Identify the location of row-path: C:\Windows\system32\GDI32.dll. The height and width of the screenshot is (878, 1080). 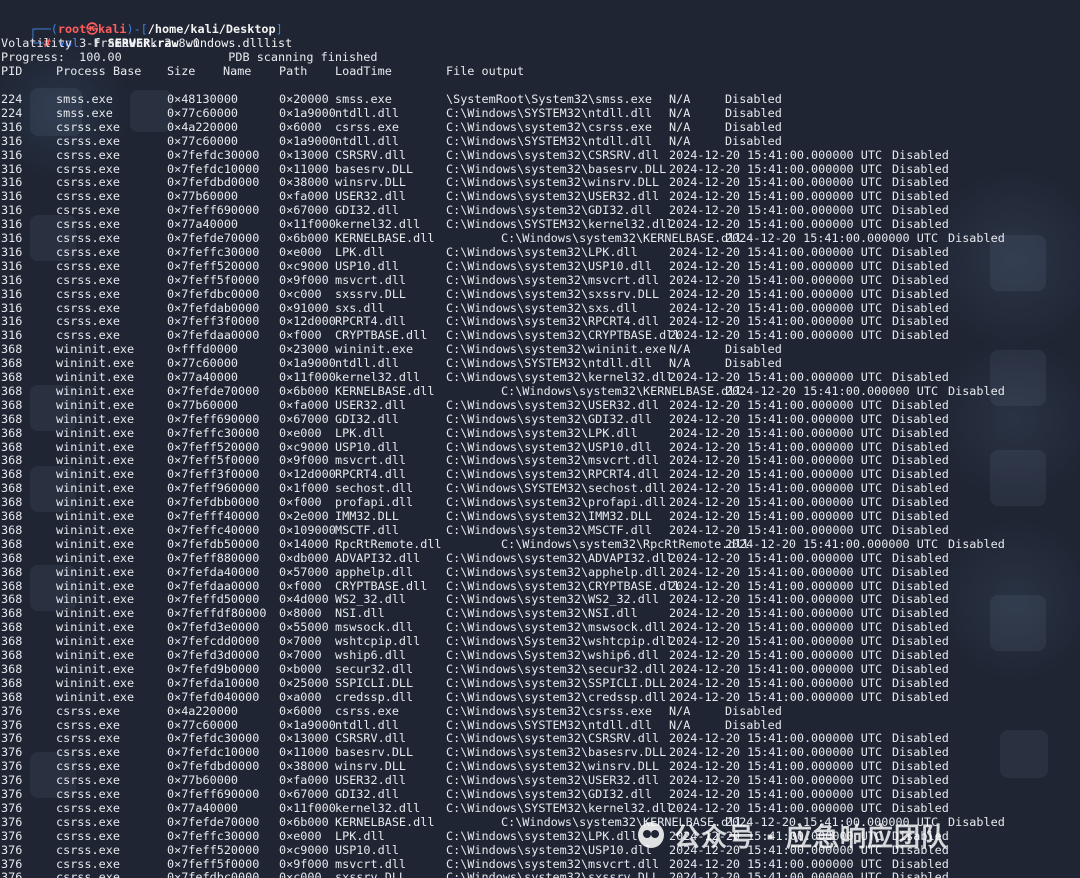
(549, 210).